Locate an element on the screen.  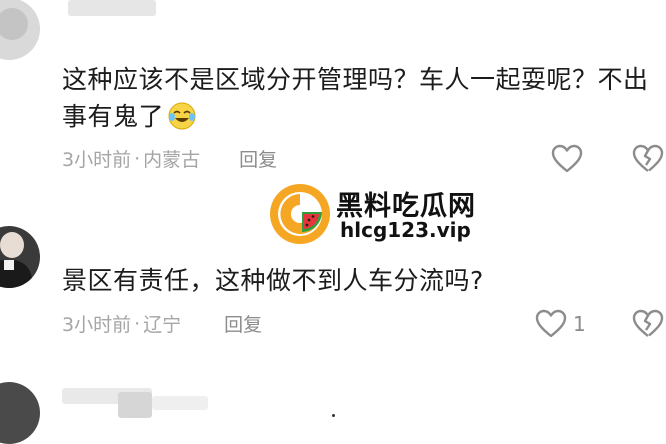
like-count: 1 is located at coordinates (579, 324).